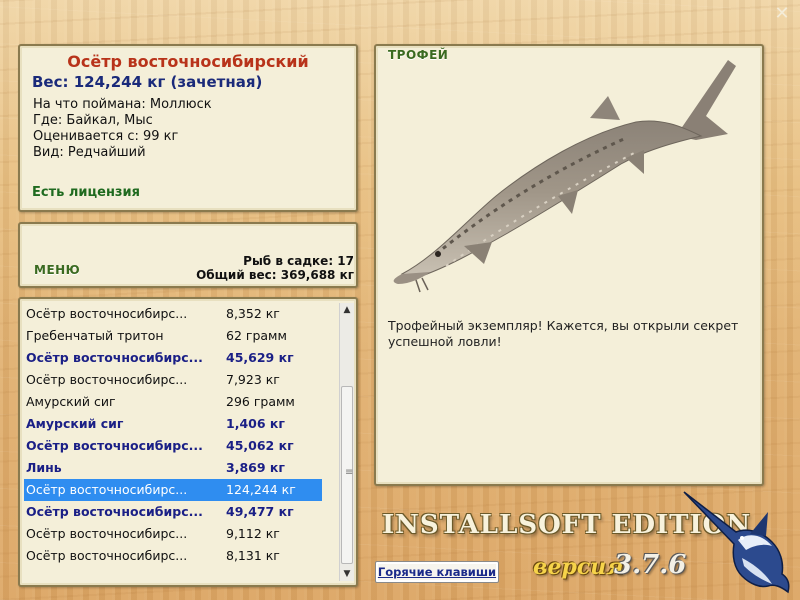 This screenshot has width=800, height=600. I want to click on fish-title: Осётр восточносибирский, so click(188, 61).